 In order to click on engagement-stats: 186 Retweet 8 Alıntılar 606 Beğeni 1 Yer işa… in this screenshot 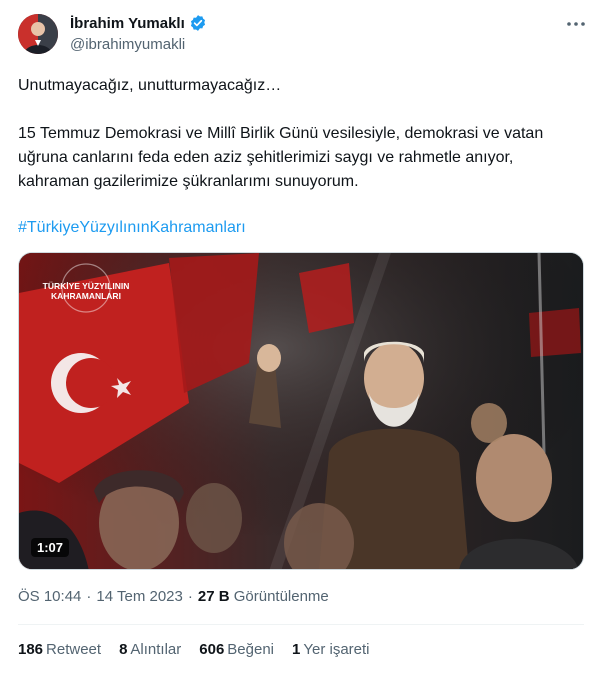, I will do `click(194, 649)`.